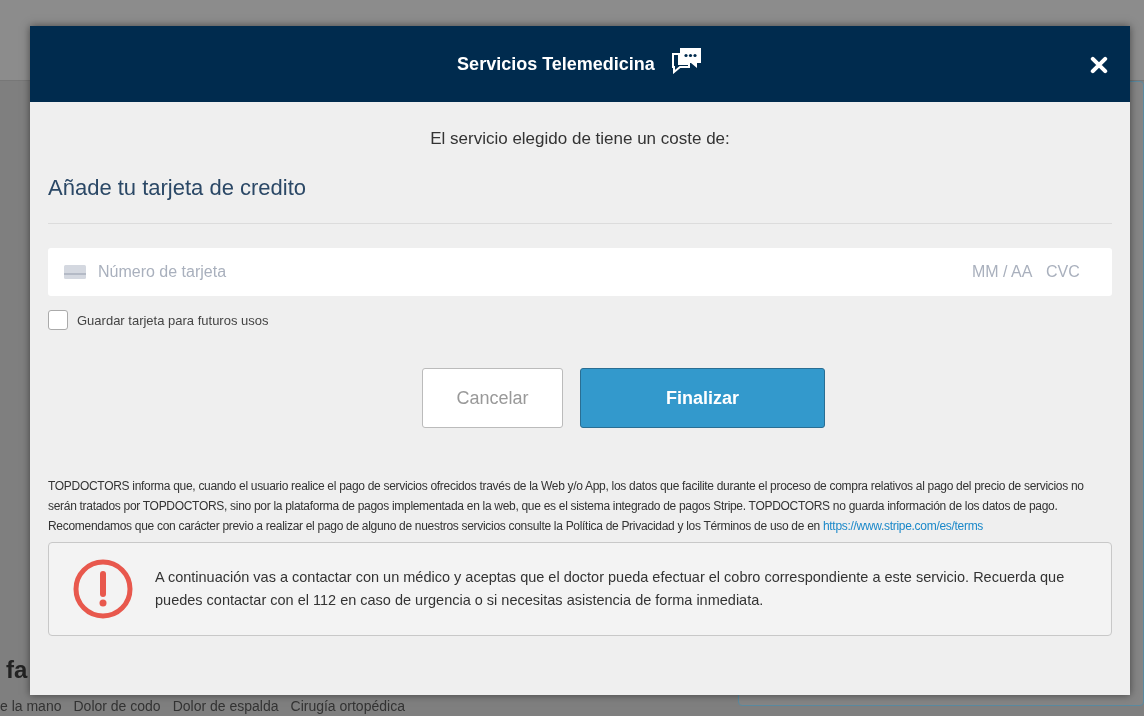 The width and height of the screenshot is (1144, 716). I want to click on specialty-tag: Cirugía ortopédica, so click(347, 706).